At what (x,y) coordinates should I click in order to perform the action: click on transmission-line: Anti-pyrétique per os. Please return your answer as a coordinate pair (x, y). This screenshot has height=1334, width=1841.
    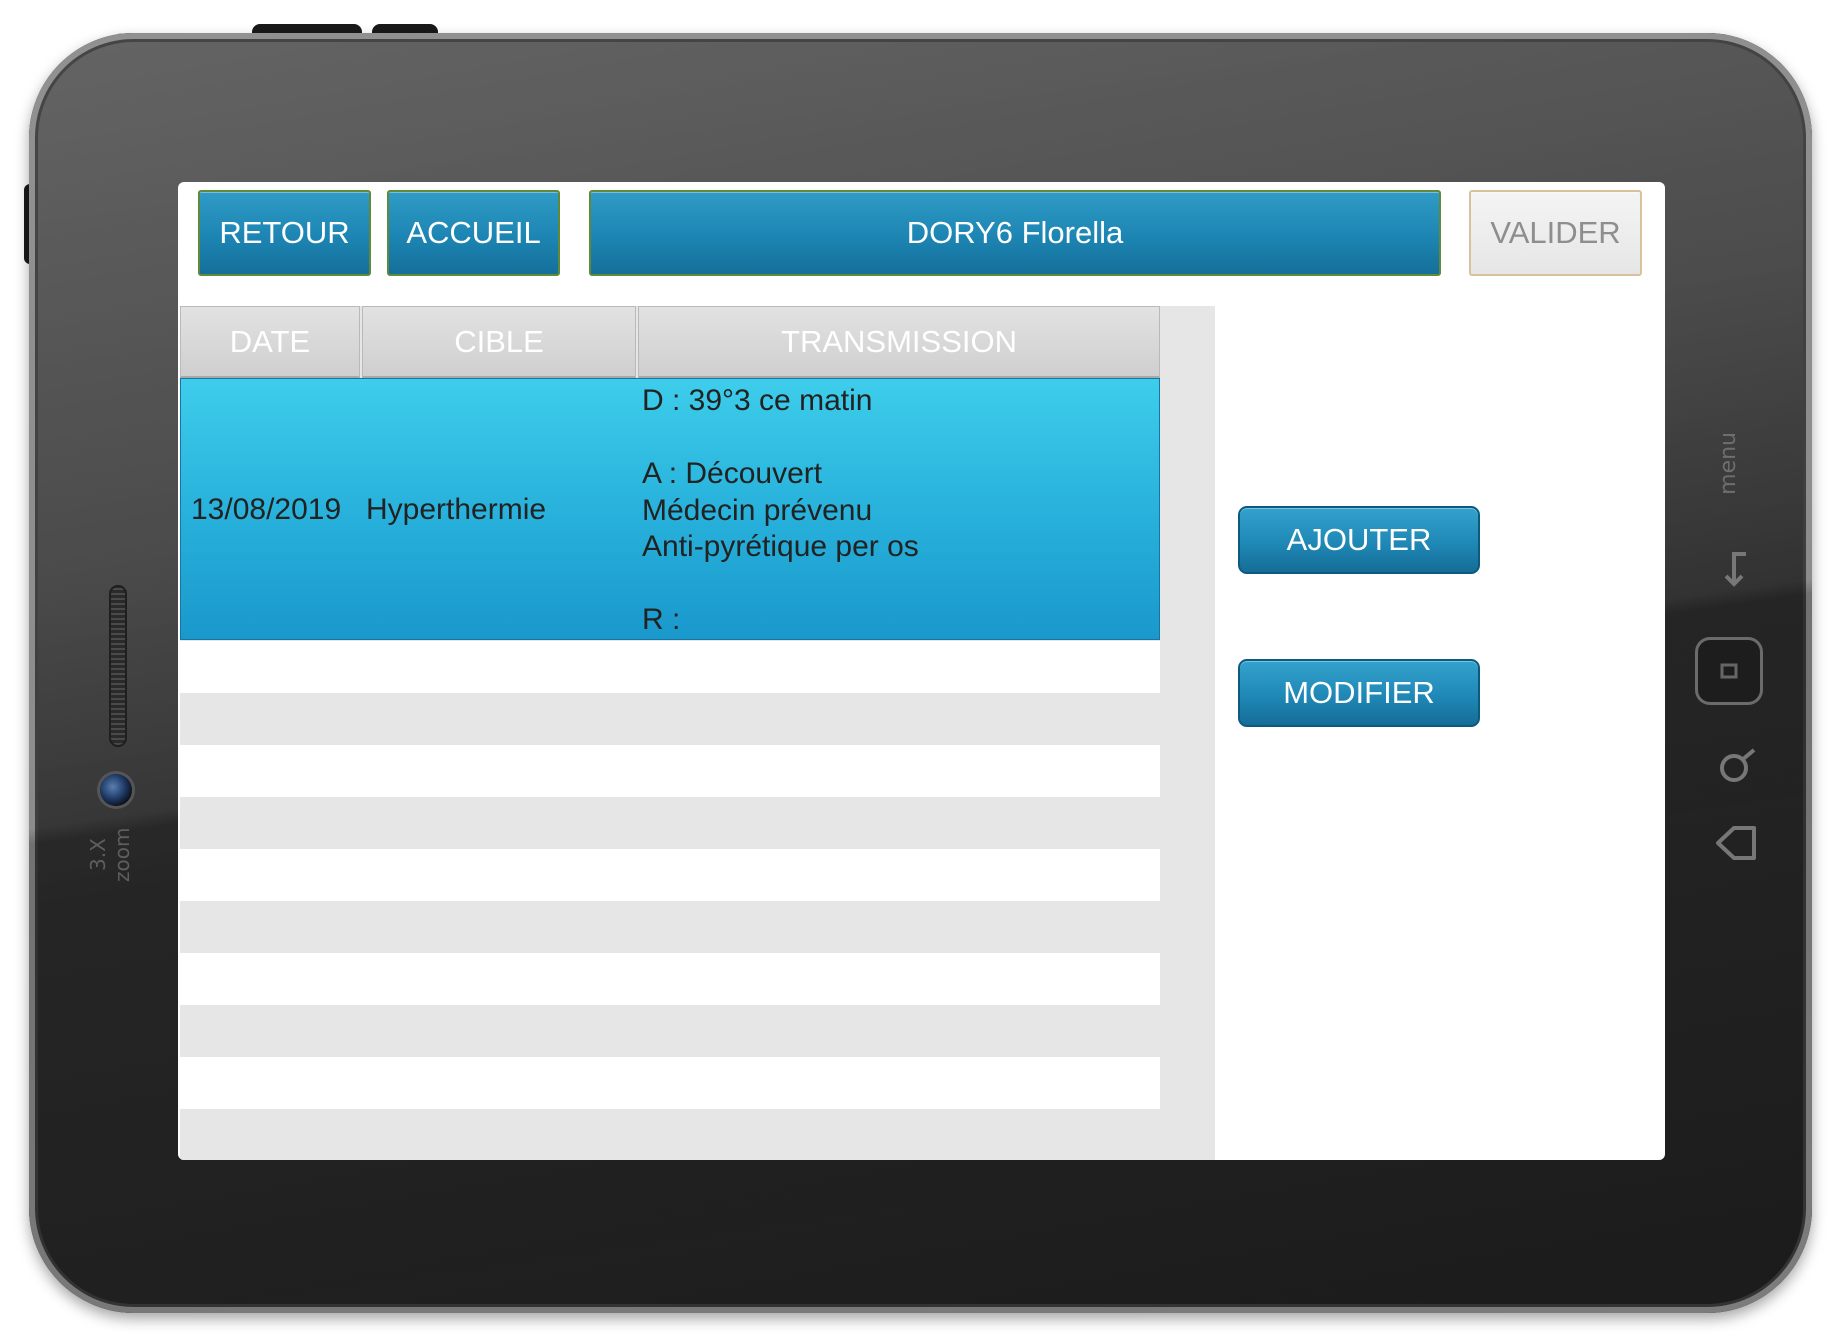
    Looking at the image, I should click on (780, 546).